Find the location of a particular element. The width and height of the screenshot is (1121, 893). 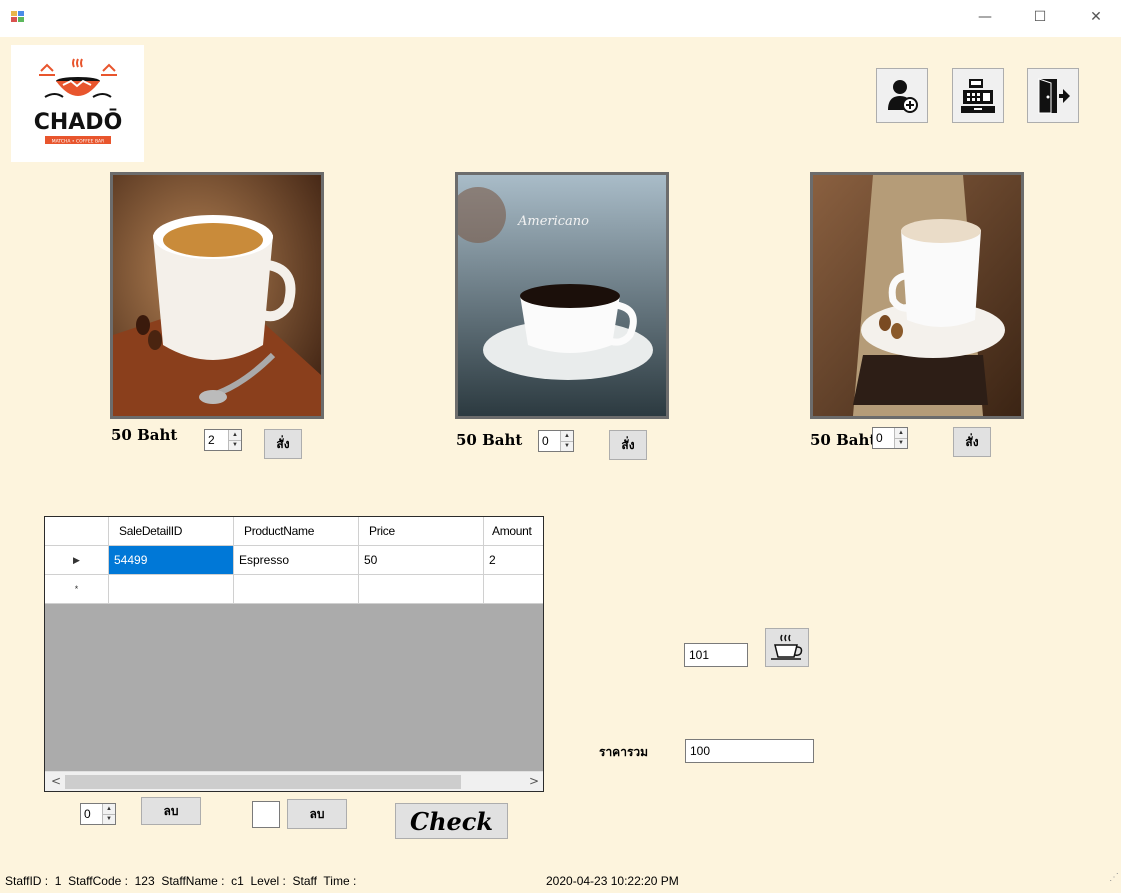

product-1-order-button: สั่ง is located at coordinates (283, 444).